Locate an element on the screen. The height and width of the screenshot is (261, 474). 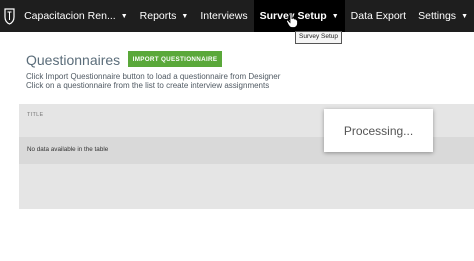
nav-item-data-export: Data Export is located at coordinates (378, 16).